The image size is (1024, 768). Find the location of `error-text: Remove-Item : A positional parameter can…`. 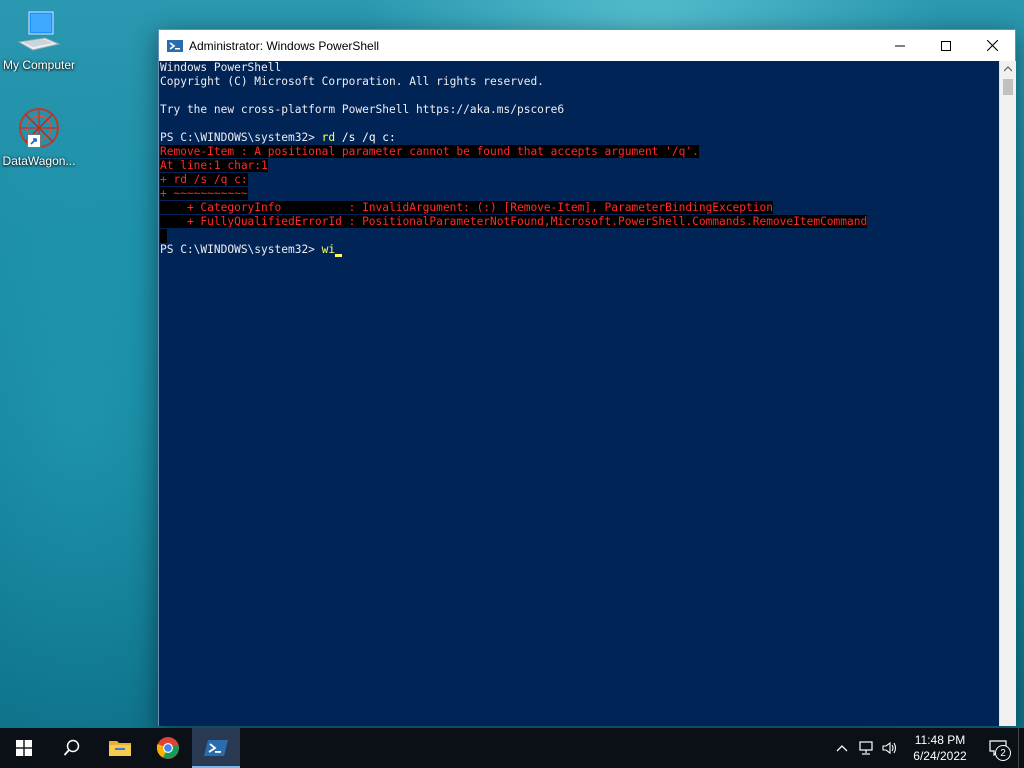

error-text: Remove-Item : A positional parameter can… is located at coordinates (429, 151).